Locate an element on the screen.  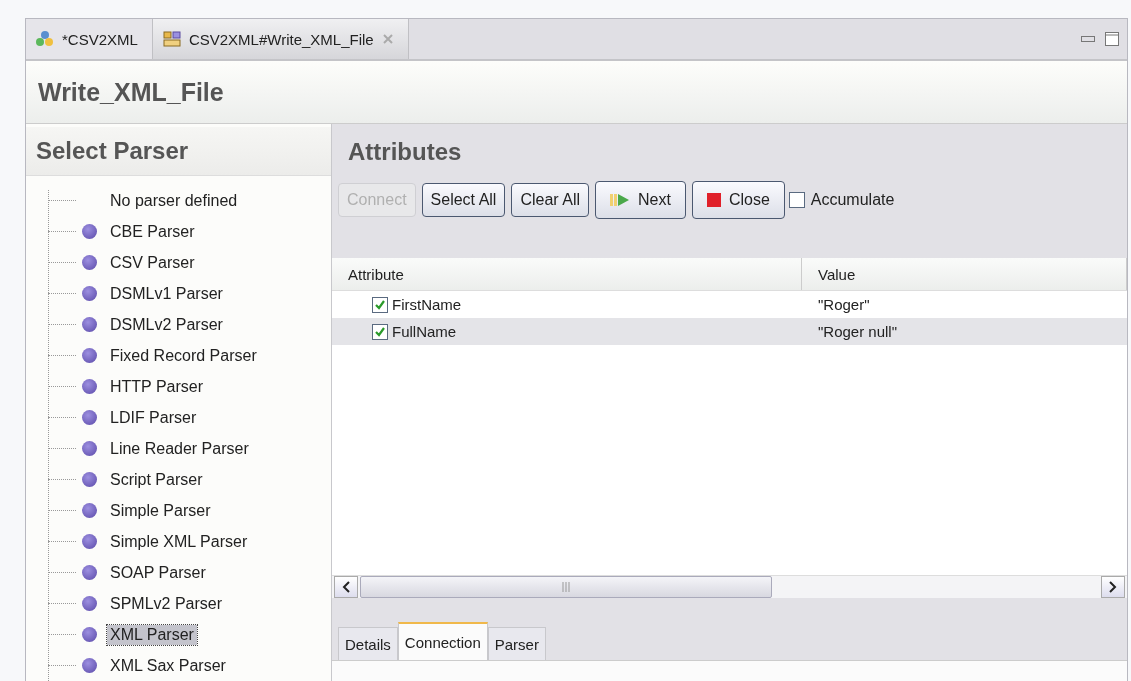
chevron-right-icon is located at coordinates (1113, 587).